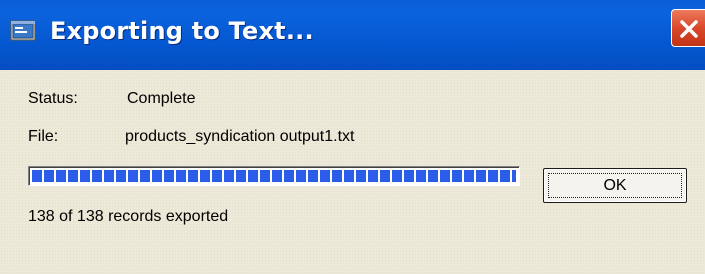  Describe the element at coordinates (128, 216) in the screenshot. I see `records-exported-text: 138 of 138 records exported` at that location.